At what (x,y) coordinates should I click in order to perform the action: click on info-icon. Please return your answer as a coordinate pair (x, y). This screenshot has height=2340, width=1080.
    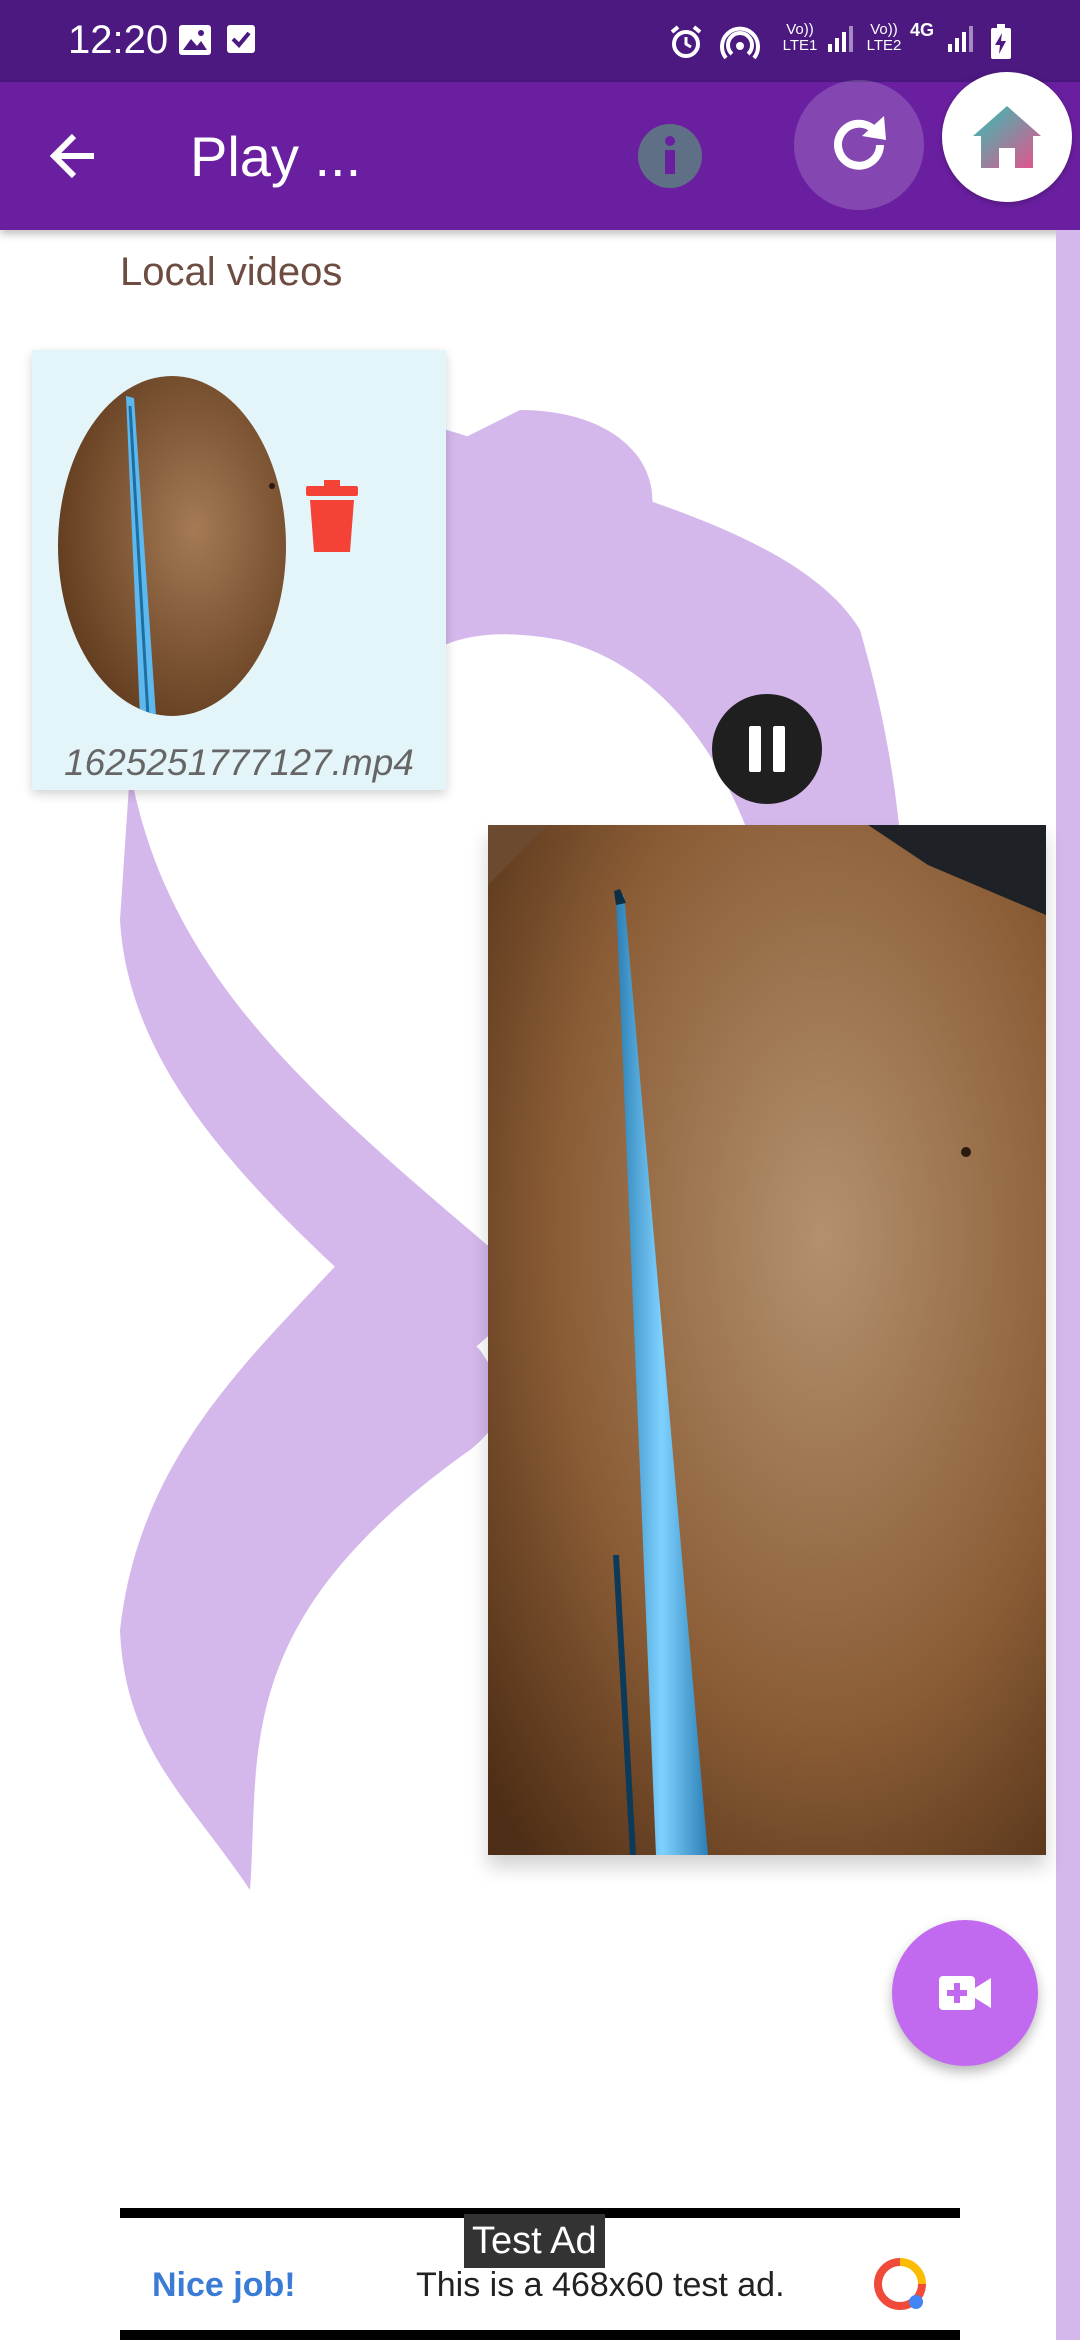
    Looking at the image, I should click on (670, 156).